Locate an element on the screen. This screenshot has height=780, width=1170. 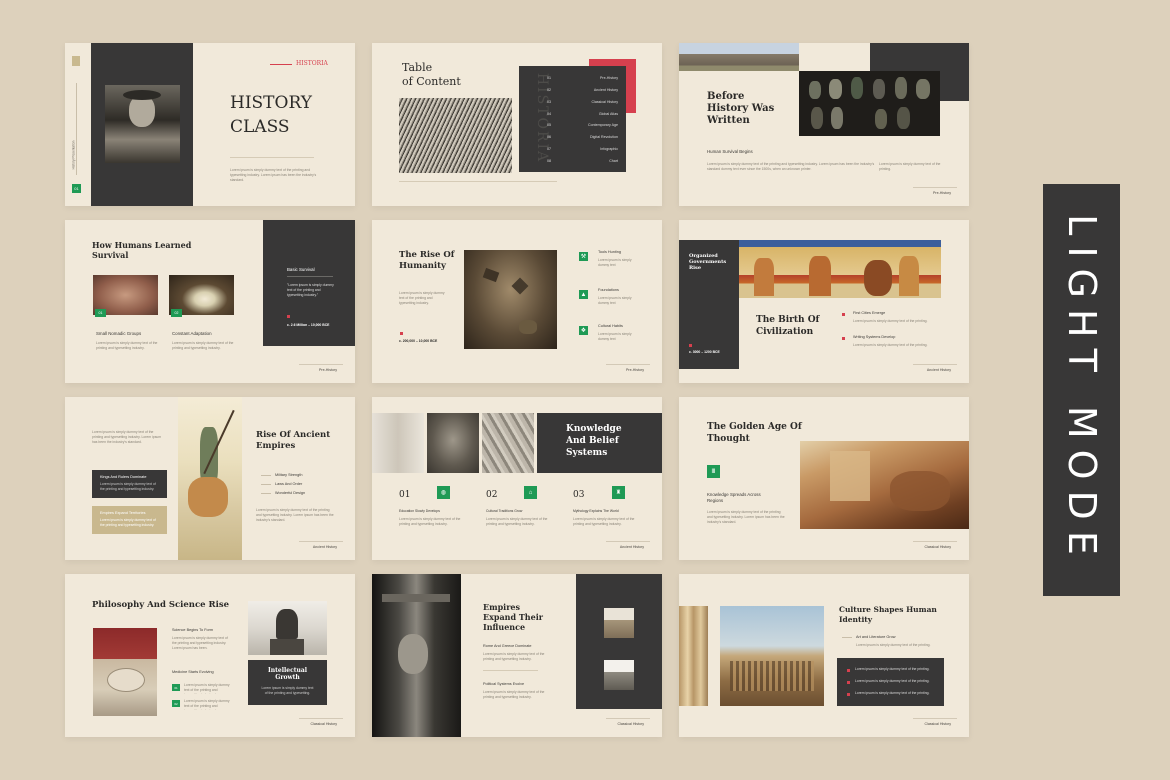
panel-divider is located at coordinates (310, 276).